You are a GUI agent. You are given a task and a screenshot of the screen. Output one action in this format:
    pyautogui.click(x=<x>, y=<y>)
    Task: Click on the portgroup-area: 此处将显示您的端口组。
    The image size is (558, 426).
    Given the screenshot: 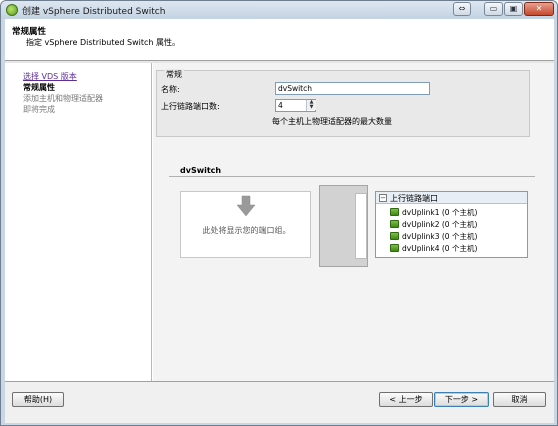 What is the action you would take?
    pyautogui.click(x=245, y=224)
    